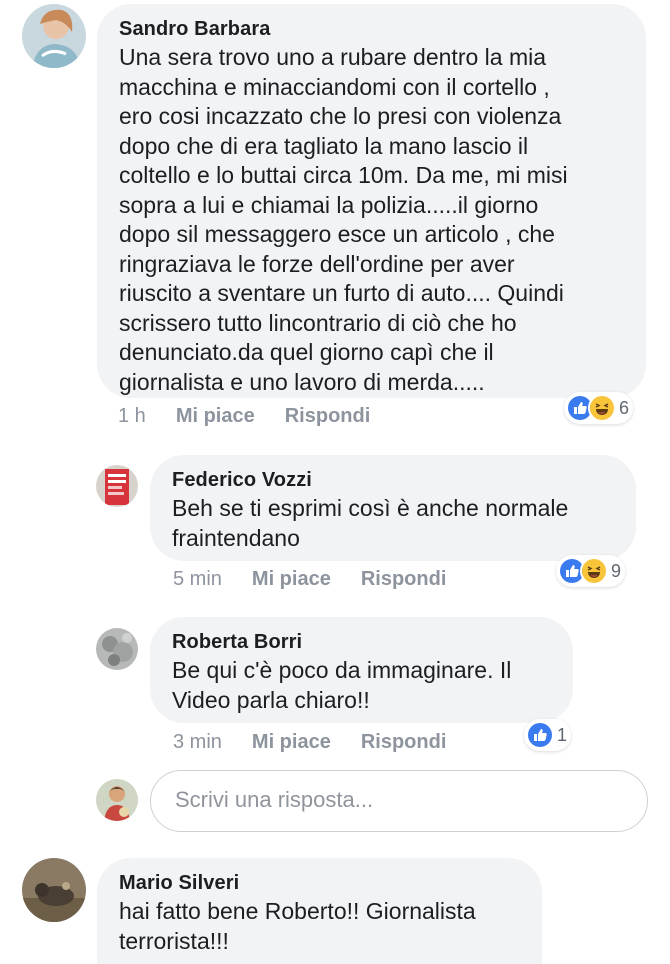  What do you see at coordinates (132, 416) in the screenshot?
I see `comment-time: 1 h` at bounding box center [132, 416].